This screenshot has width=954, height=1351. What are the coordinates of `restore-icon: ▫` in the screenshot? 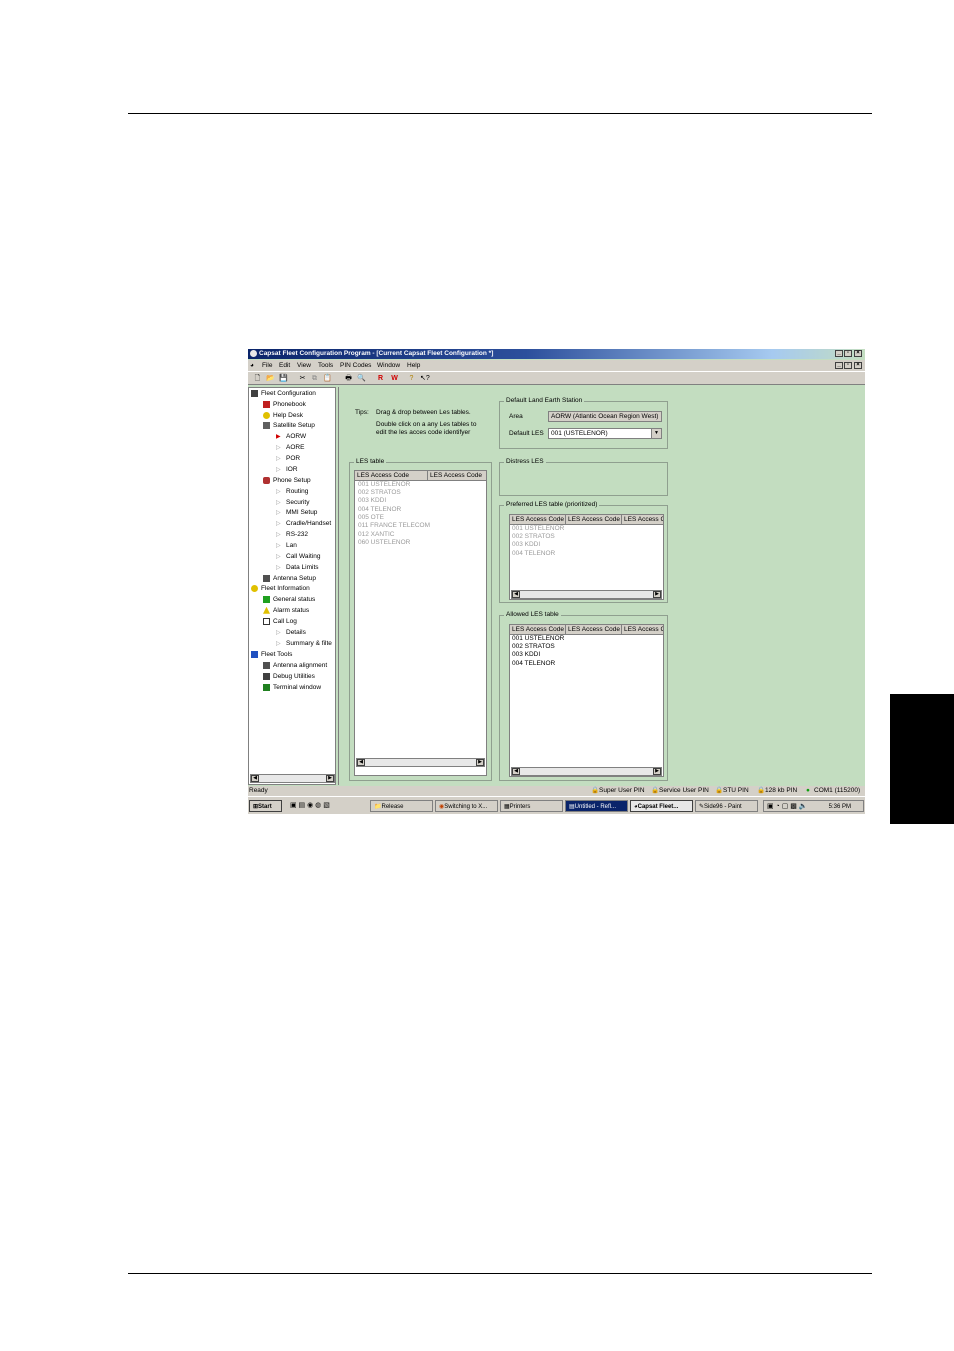 It's located at (848, 353).